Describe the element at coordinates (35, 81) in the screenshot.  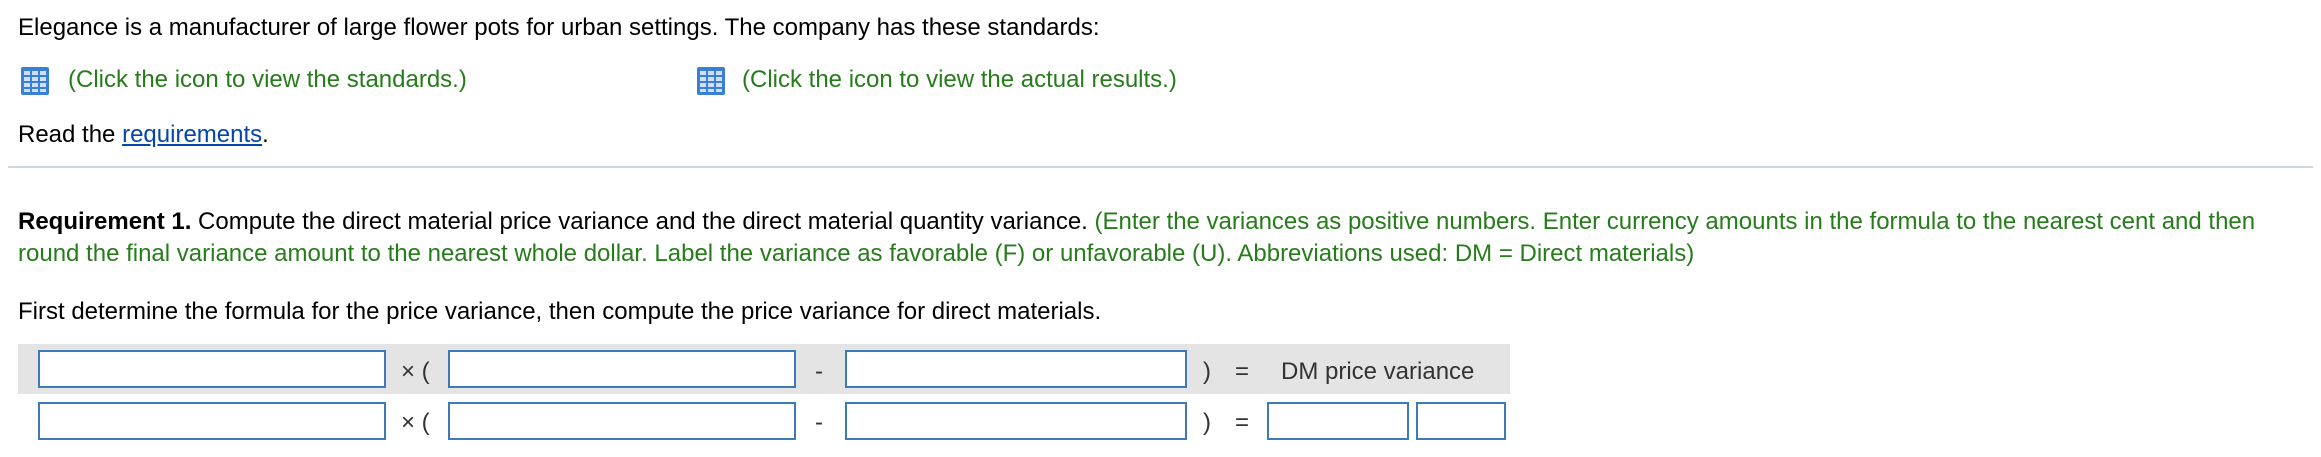
I see `standards-table-icon` at that location.